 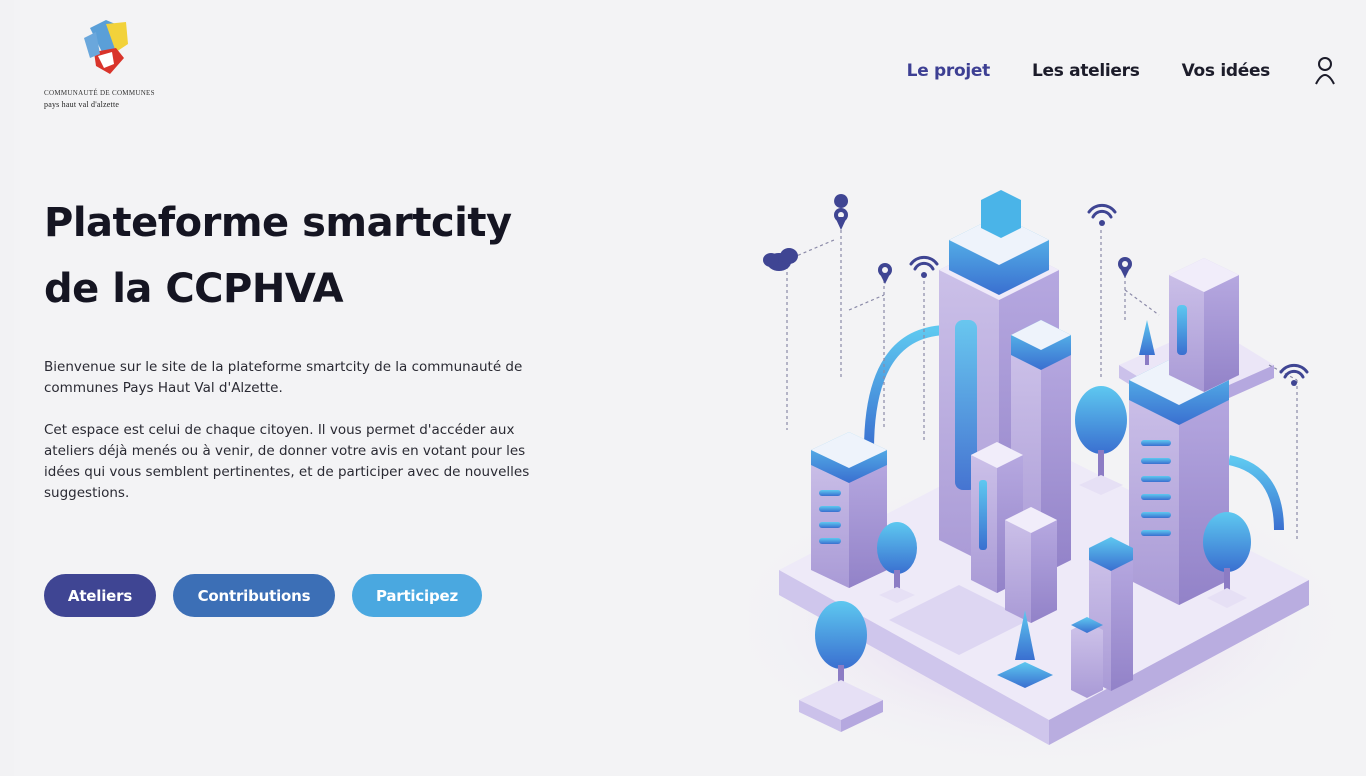 I want to click on page-title: Plateforme smartcity de la CCPHVA, so click(x=324, y=256).